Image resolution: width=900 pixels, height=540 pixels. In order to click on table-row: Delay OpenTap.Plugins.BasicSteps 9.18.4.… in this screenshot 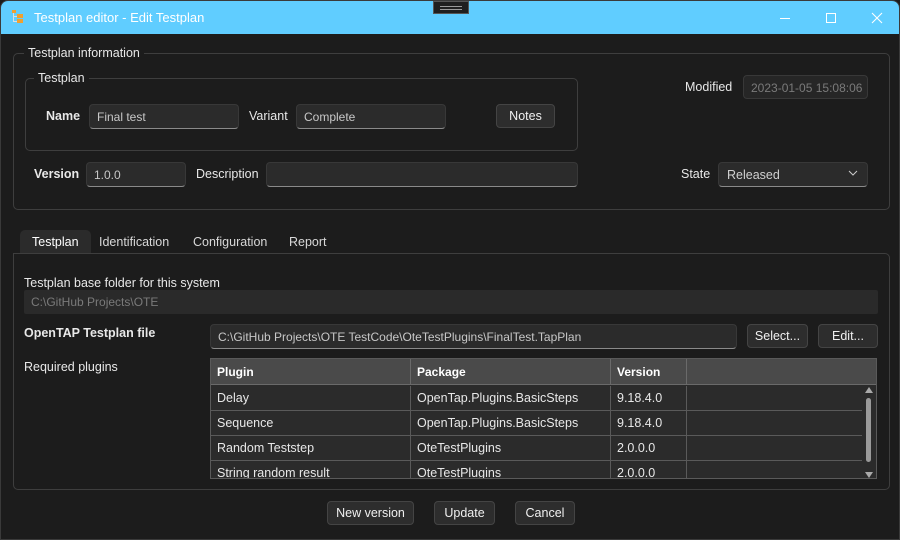, I will do `click(536, 398)`.